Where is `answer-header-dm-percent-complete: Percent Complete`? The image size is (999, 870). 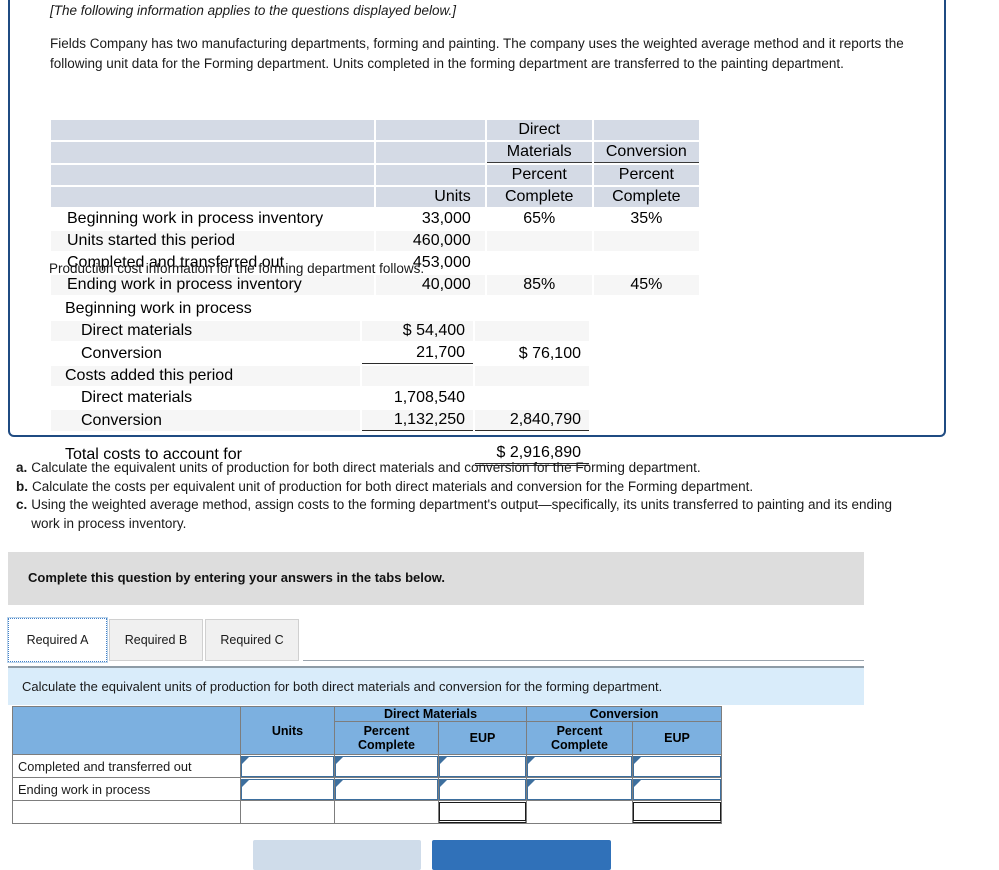
answer-header-dm-percent-complete: Percent Complete is located at coordinates (386, 738).